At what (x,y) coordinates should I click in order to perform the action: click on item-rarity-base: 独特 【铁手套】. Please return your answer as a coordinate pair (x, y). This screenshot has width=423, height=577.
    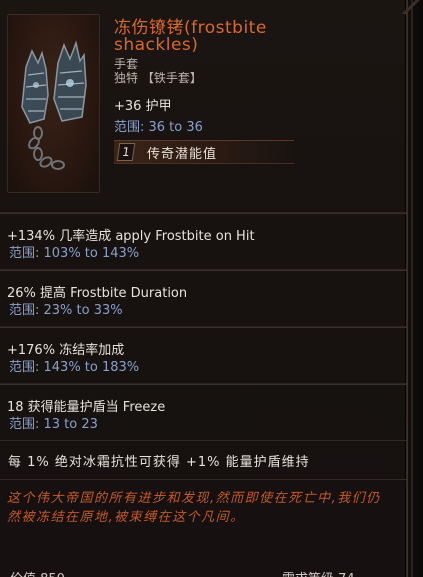
    Looking at the image, I should click on (158, 78).